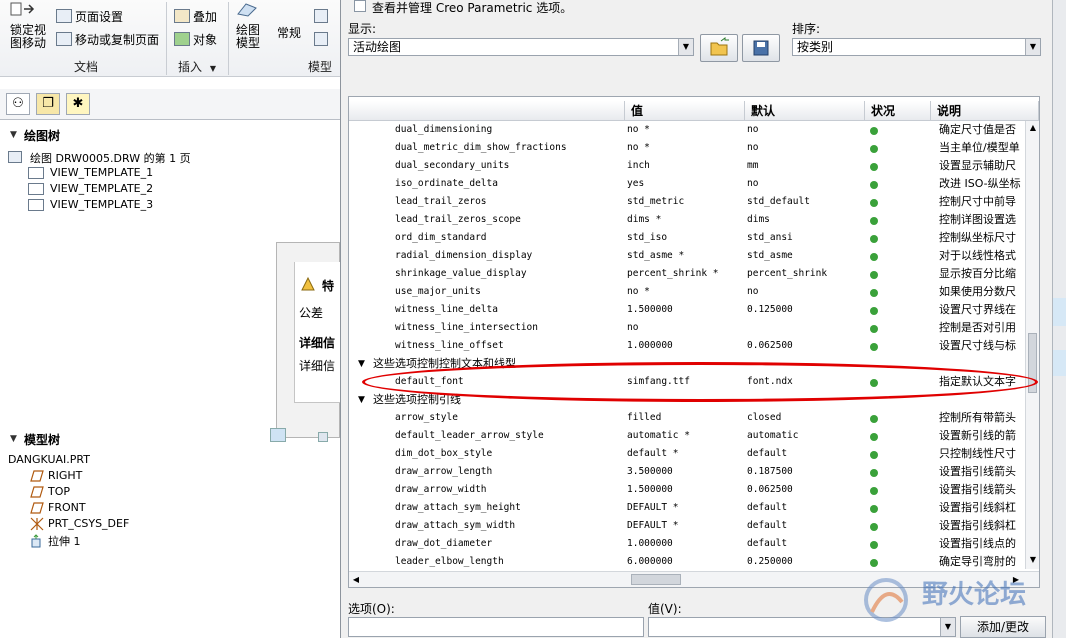 The height and width of the screenshot is (638, 1066). I want to click on tab-folder-icon: ❐, so click(48, 104).